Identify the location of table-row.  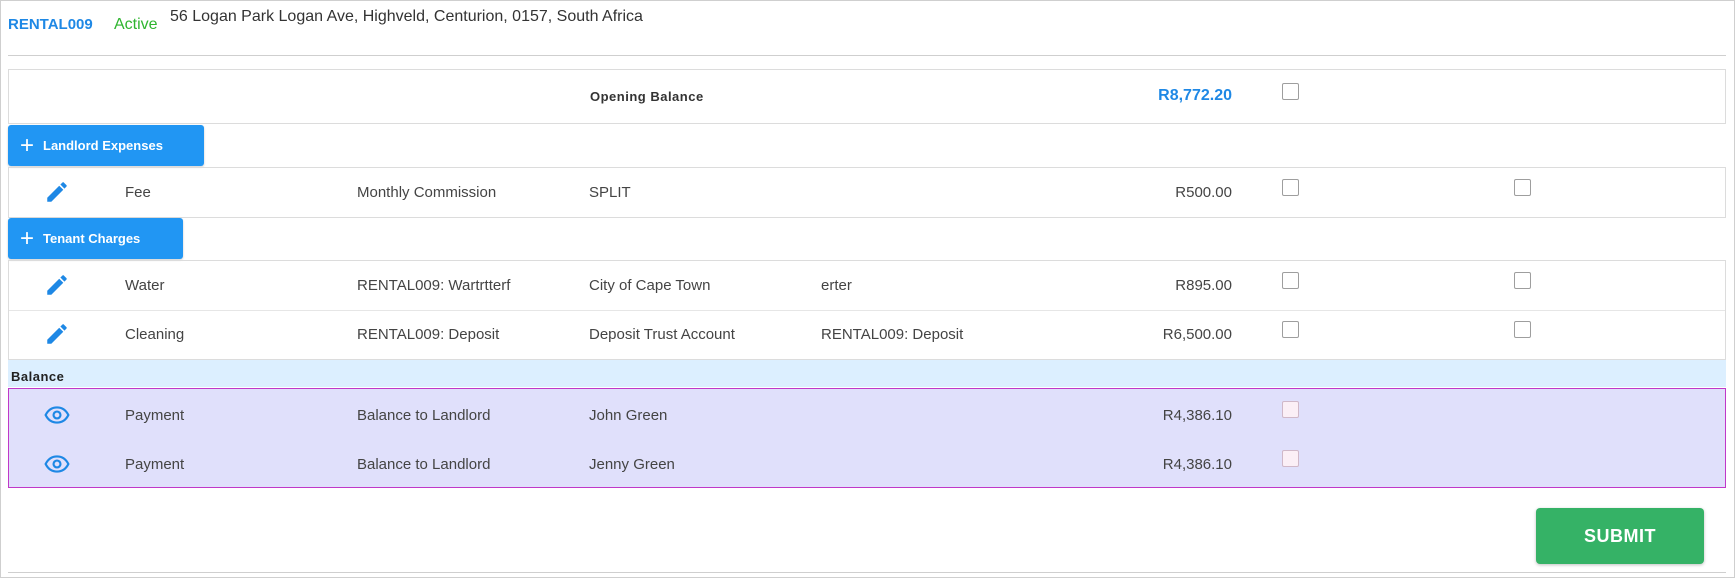
(867, 192).